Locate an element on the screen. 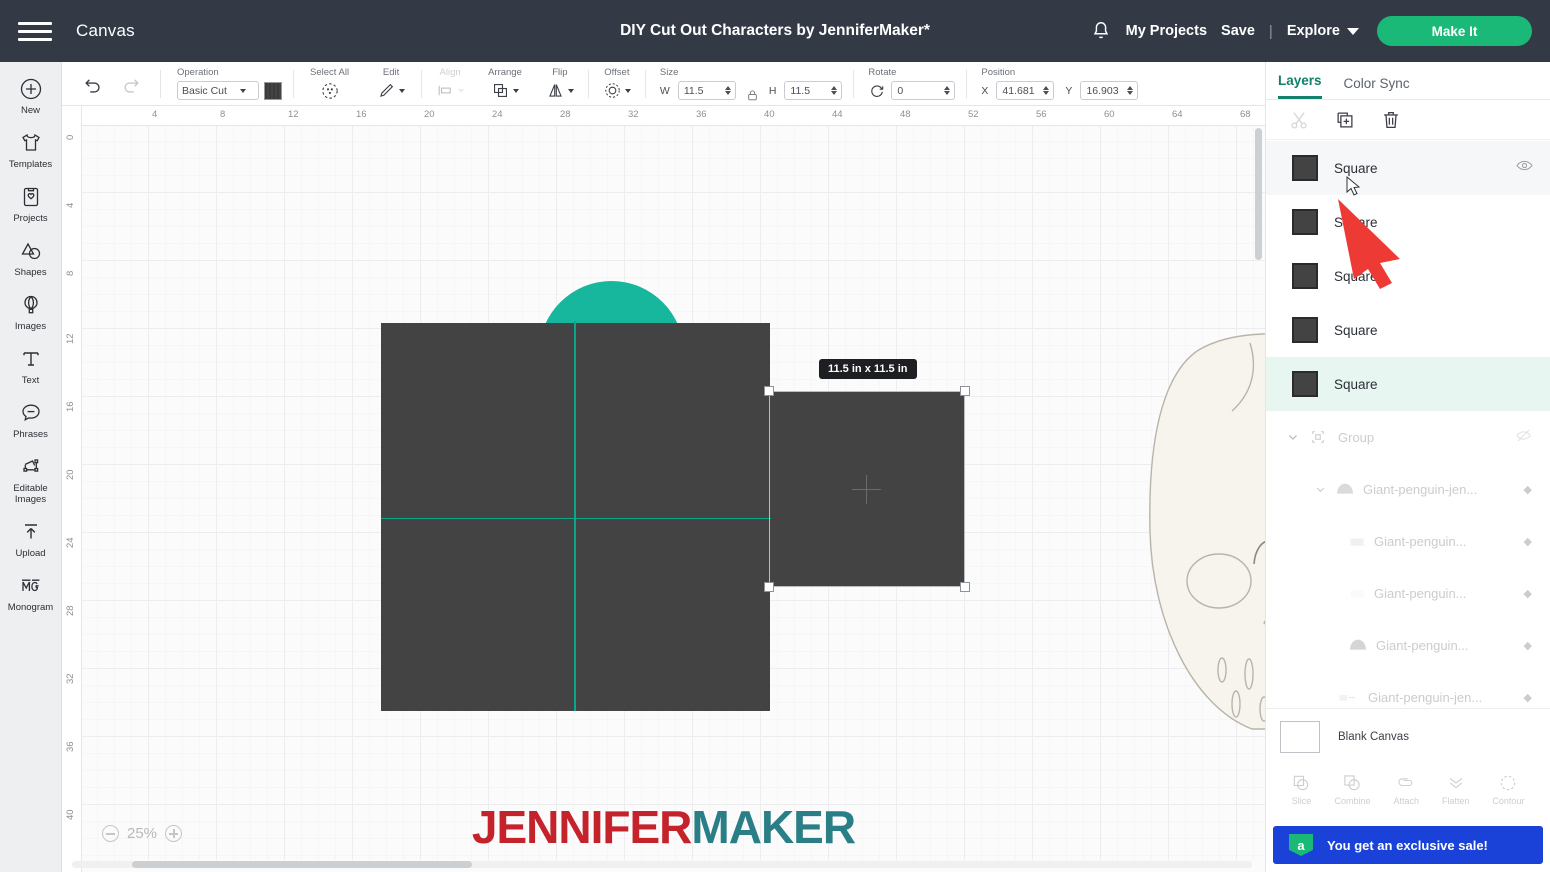 This screenshot has height=872, width=1550. vertical-scrollbar is located at coordinates (1258, 498).